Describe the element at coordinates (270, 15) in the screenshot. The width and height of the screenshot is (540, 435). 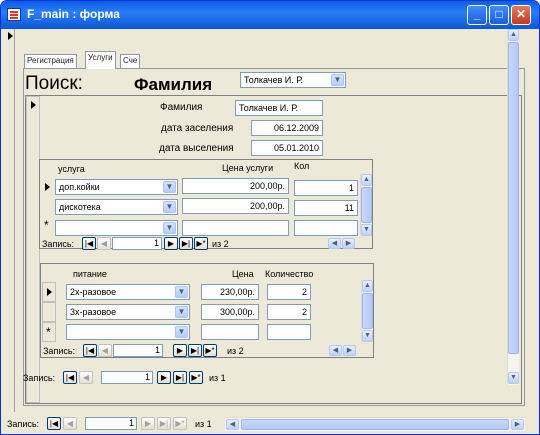
I see `title-bar: F_main : форма _ □ ✕` at that location.